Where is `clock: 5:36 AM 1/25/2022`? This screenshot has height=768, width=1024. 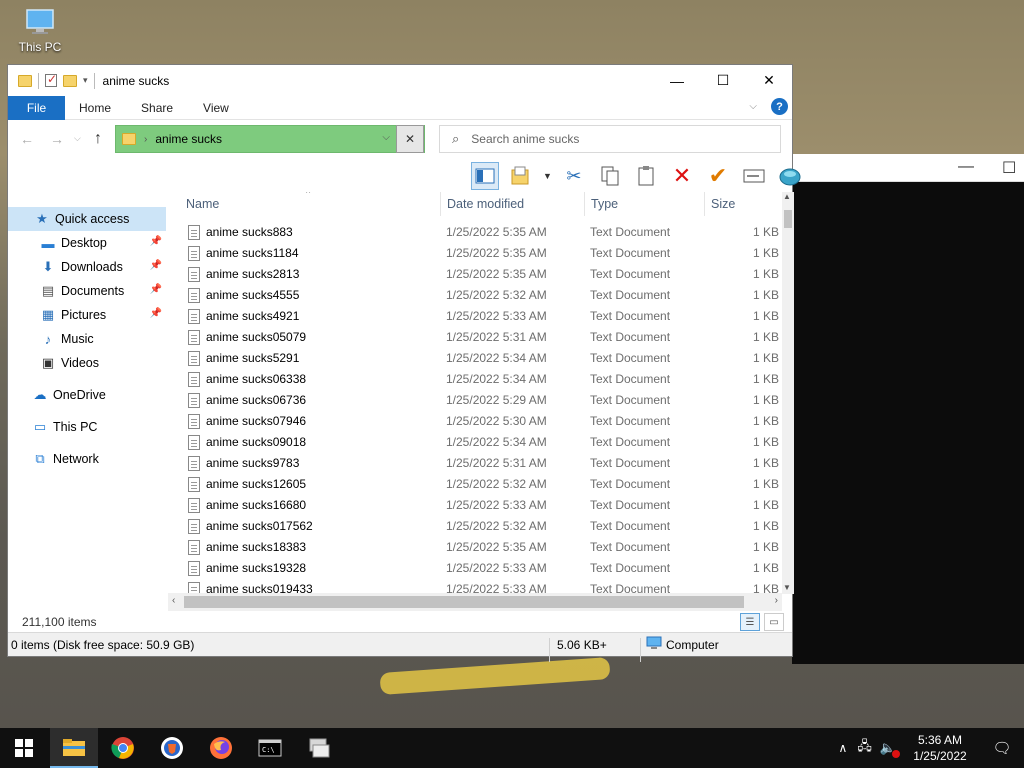 clock: 5:36 AM 1/25/2022 is located at coordinates (940, 748).